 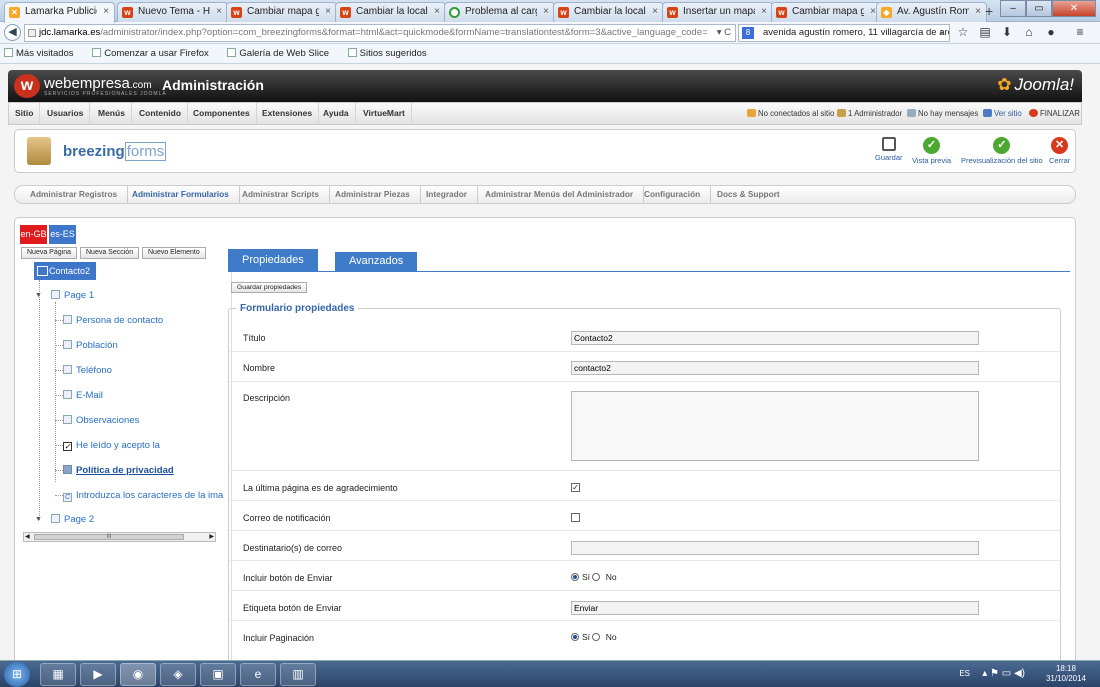 What do you see at coordinates (288, 113) in the screenshot?
I see `menu-extensiones: Extensiones` at bounding box center [288, 113].